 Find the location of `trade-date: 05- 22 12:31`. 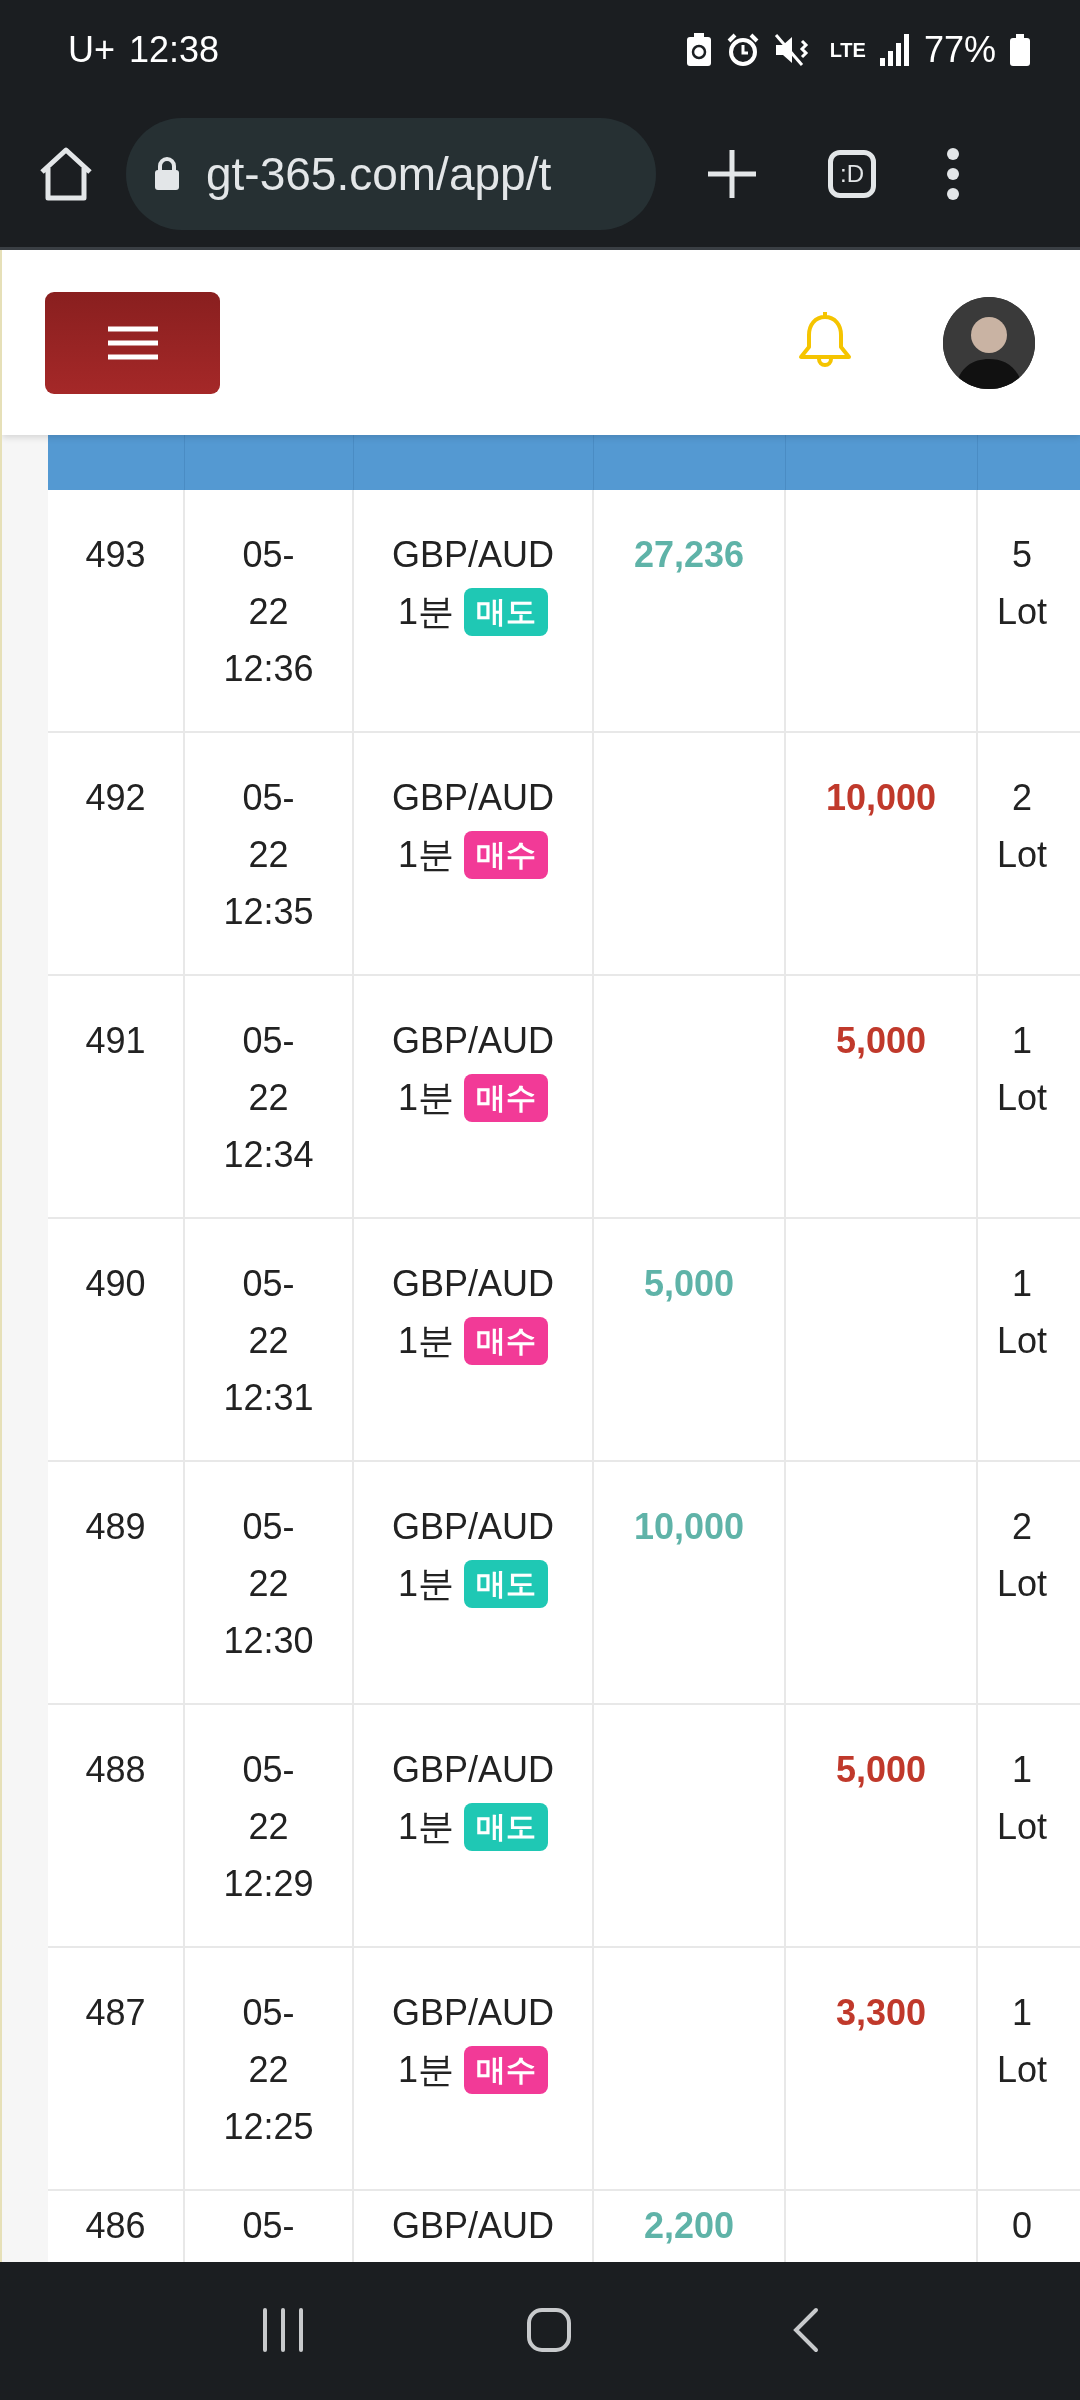

trade-date: 05- 22 12:31 is located at coordinates (268, 1340).